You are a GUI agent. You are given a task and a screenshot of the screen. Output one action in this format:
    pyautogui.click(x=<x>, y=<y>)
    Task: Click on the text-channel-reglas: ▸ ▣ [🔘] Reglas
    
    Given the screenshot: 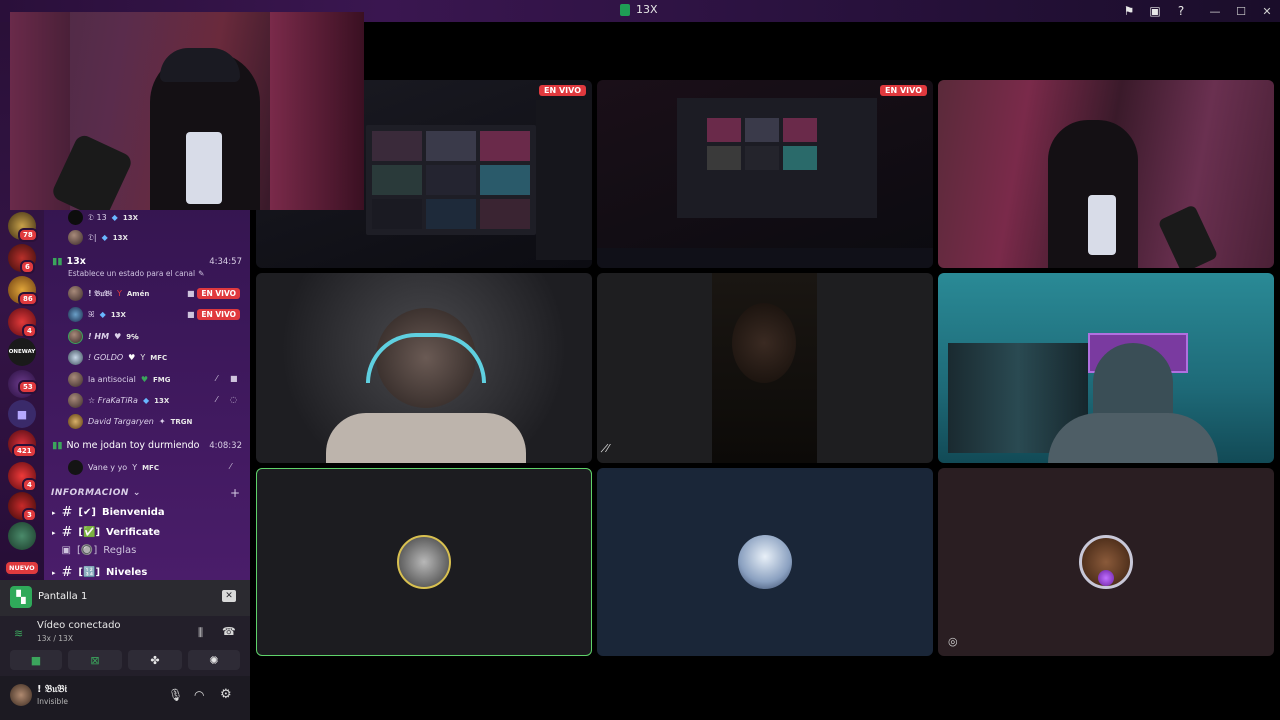 What is the action you would take?
    pyautogui.click(x=94, y=550)
    